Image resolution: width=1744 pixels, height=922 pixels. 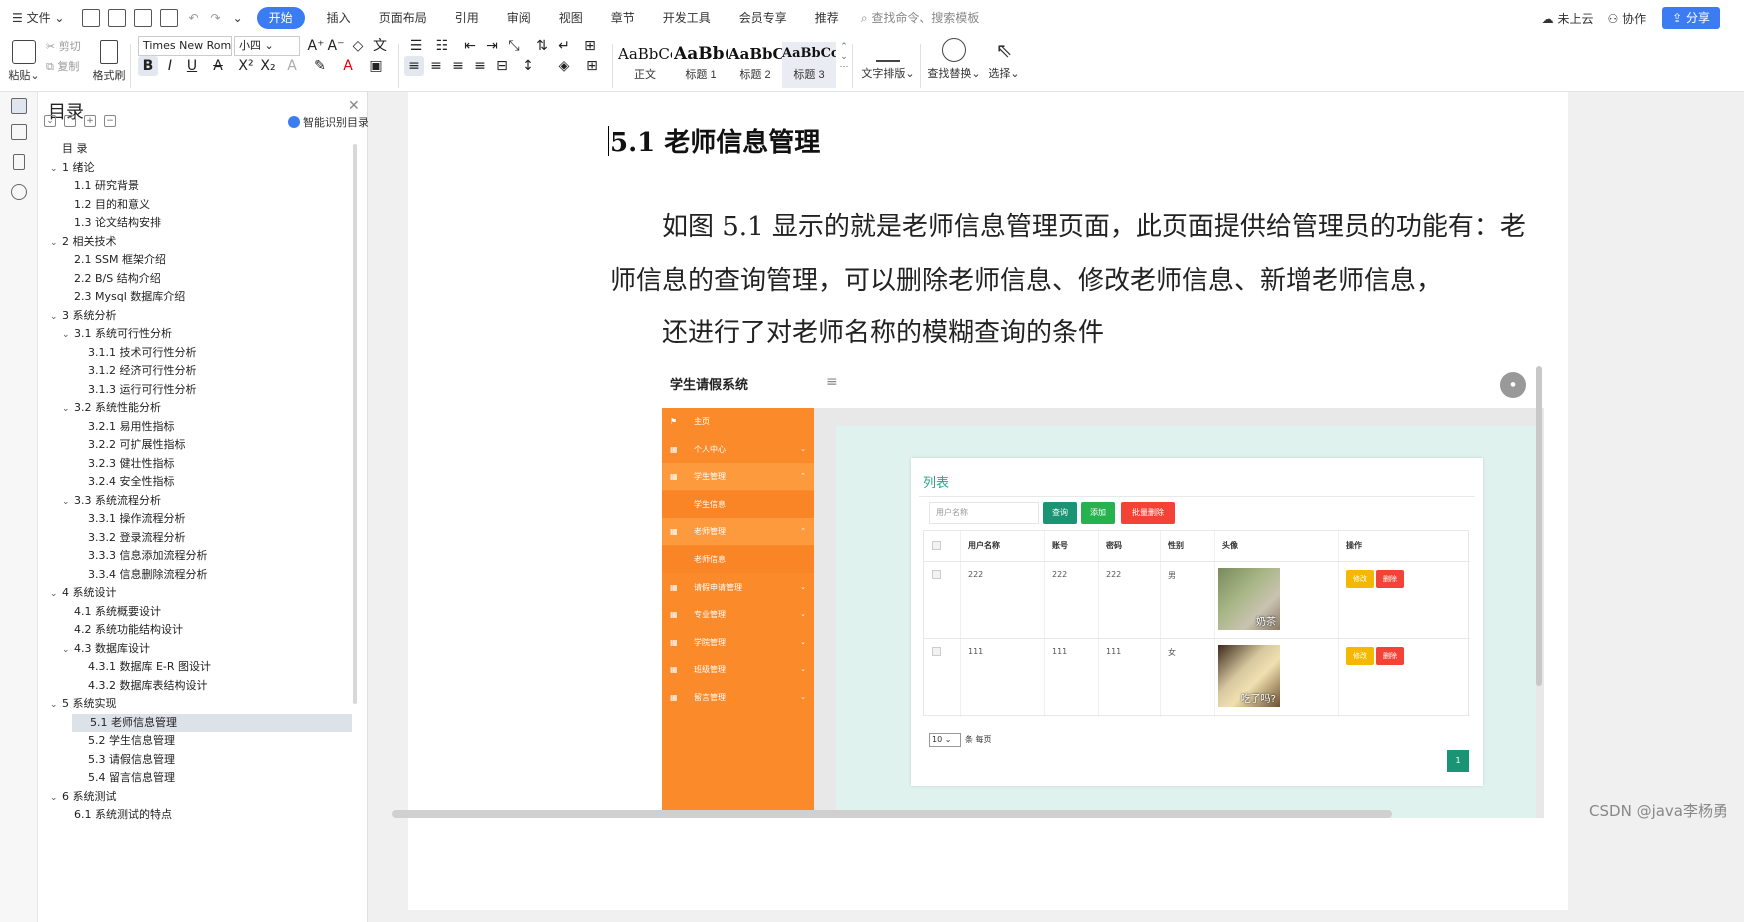 What do you see at coordinates (195, 612) in the screenshot?
I see `toc-item: 4.1 系统概要设计` at bounding box center [195, 612].